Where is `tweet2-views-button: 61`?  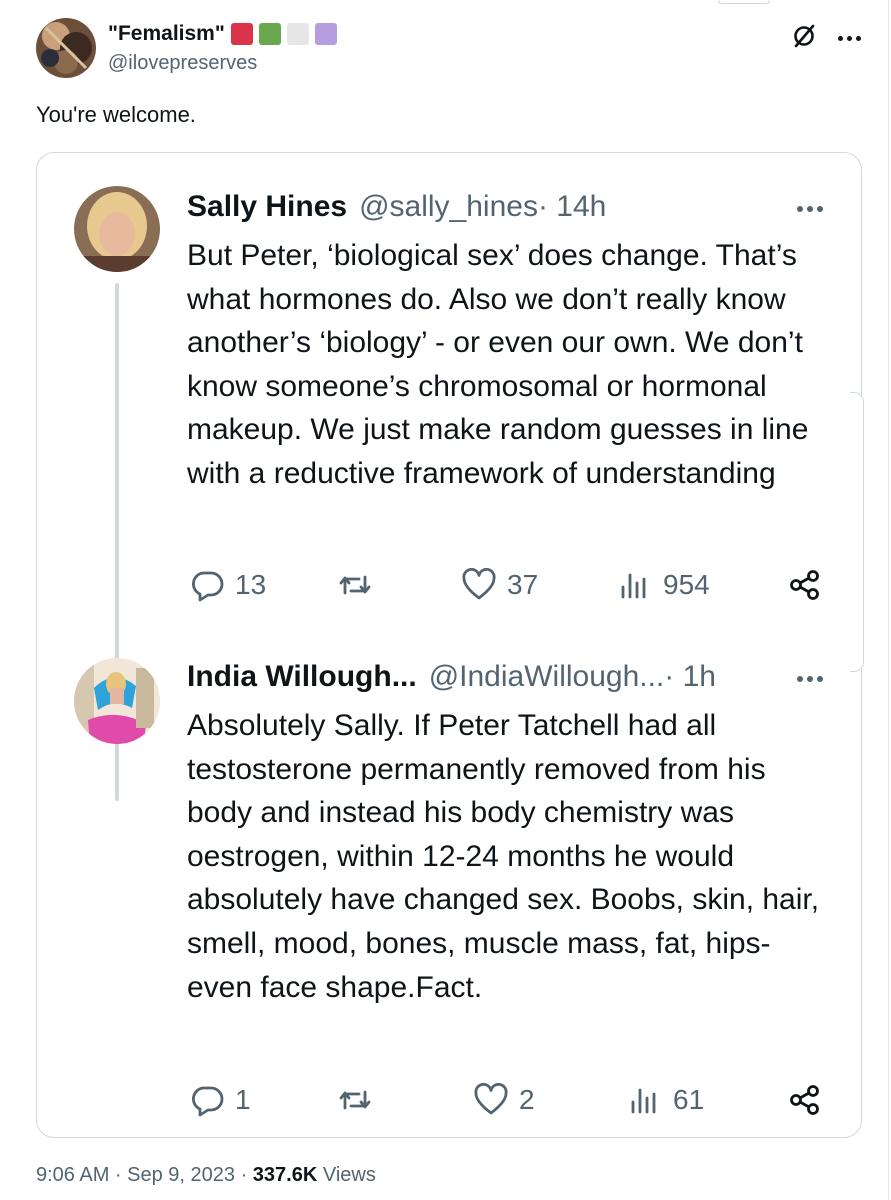 tweet2-views-button: 61 is located at coordinates (665, 1100).